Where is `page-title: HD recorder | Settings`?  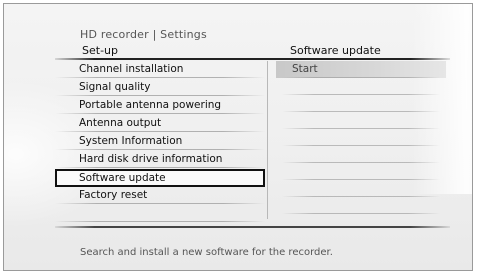
page-title: HD recorder | Settings is located at coordinates (143, 34).